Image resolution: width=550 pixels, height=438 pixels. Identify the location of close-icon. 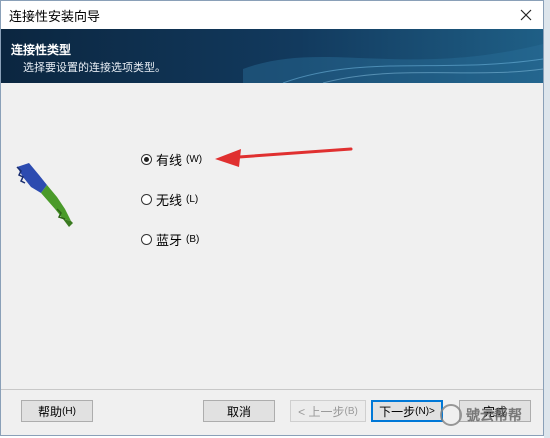
(526, 15).